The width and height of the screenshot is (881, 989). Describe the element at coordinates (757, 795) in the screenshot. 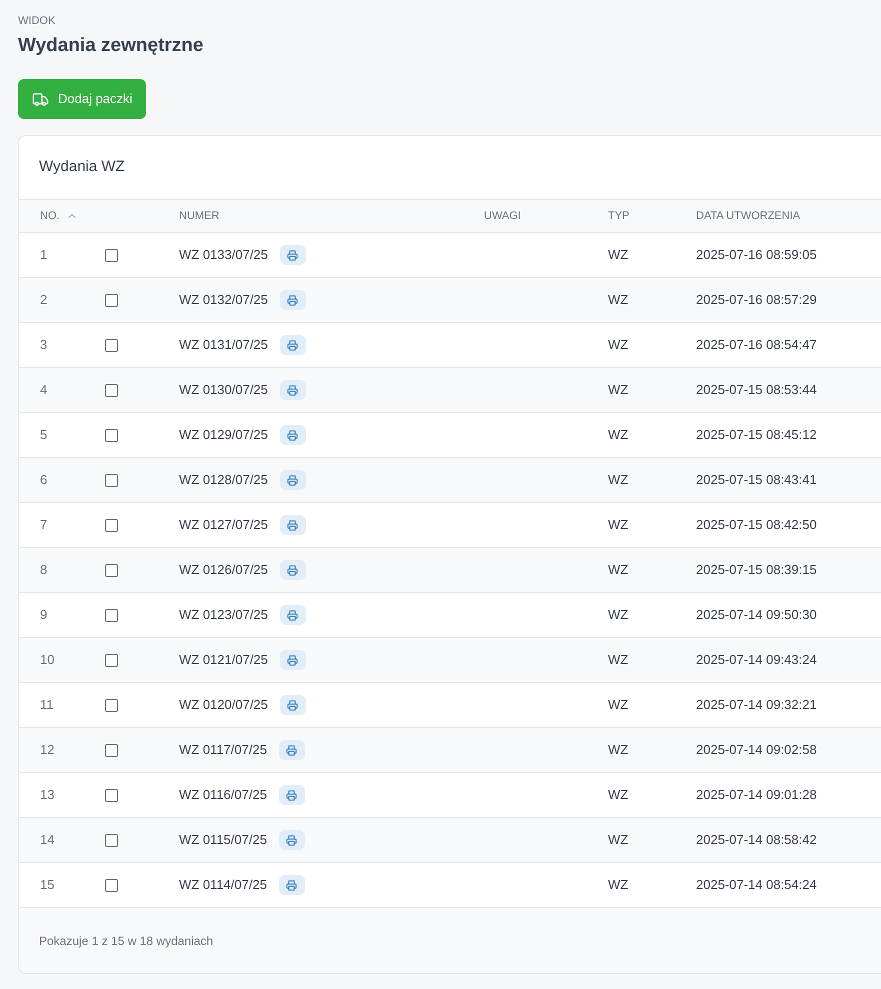

I see `creation-date: 2025-07-14 09:01:28` at that location.